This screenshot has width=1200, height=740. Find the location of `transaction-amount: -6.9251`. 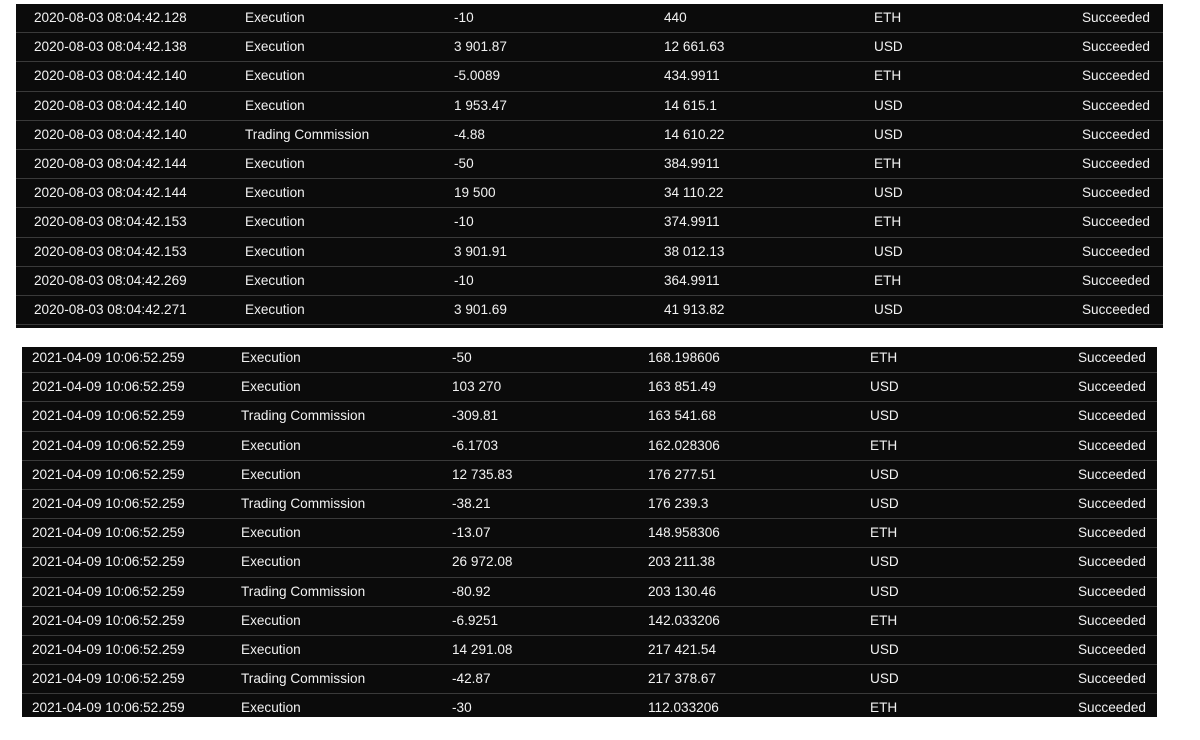

transaction-amount: -6.9251 is located at coordinates (475, 620).